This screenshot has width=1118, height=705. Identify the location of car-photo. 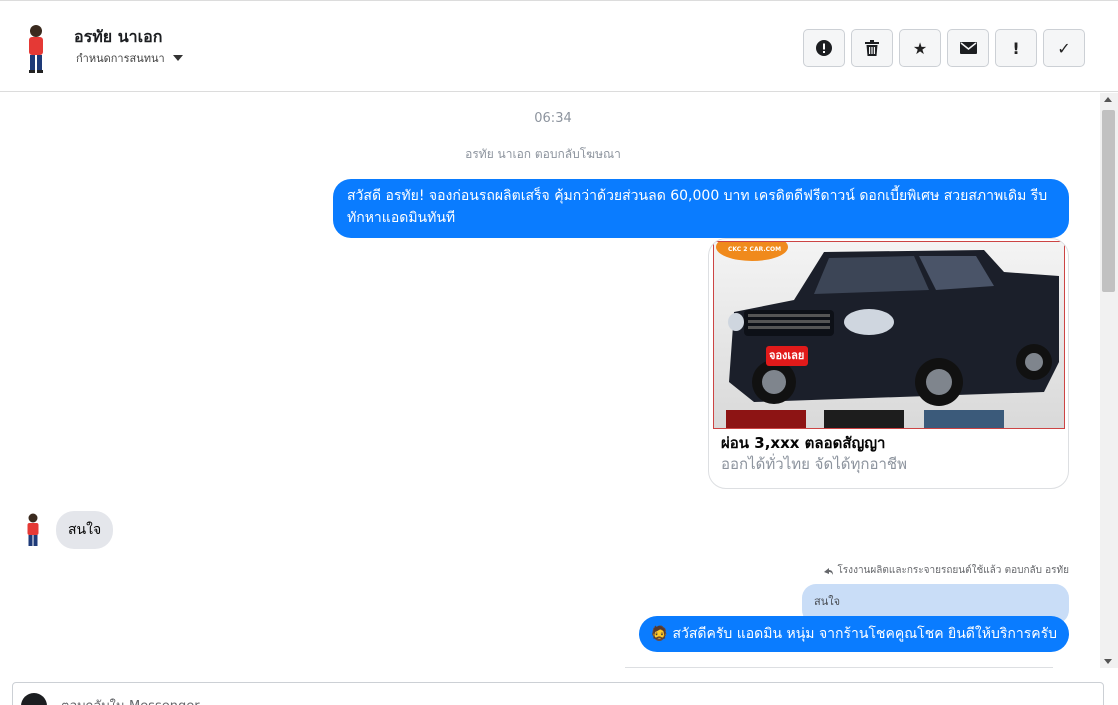
(889, 333).